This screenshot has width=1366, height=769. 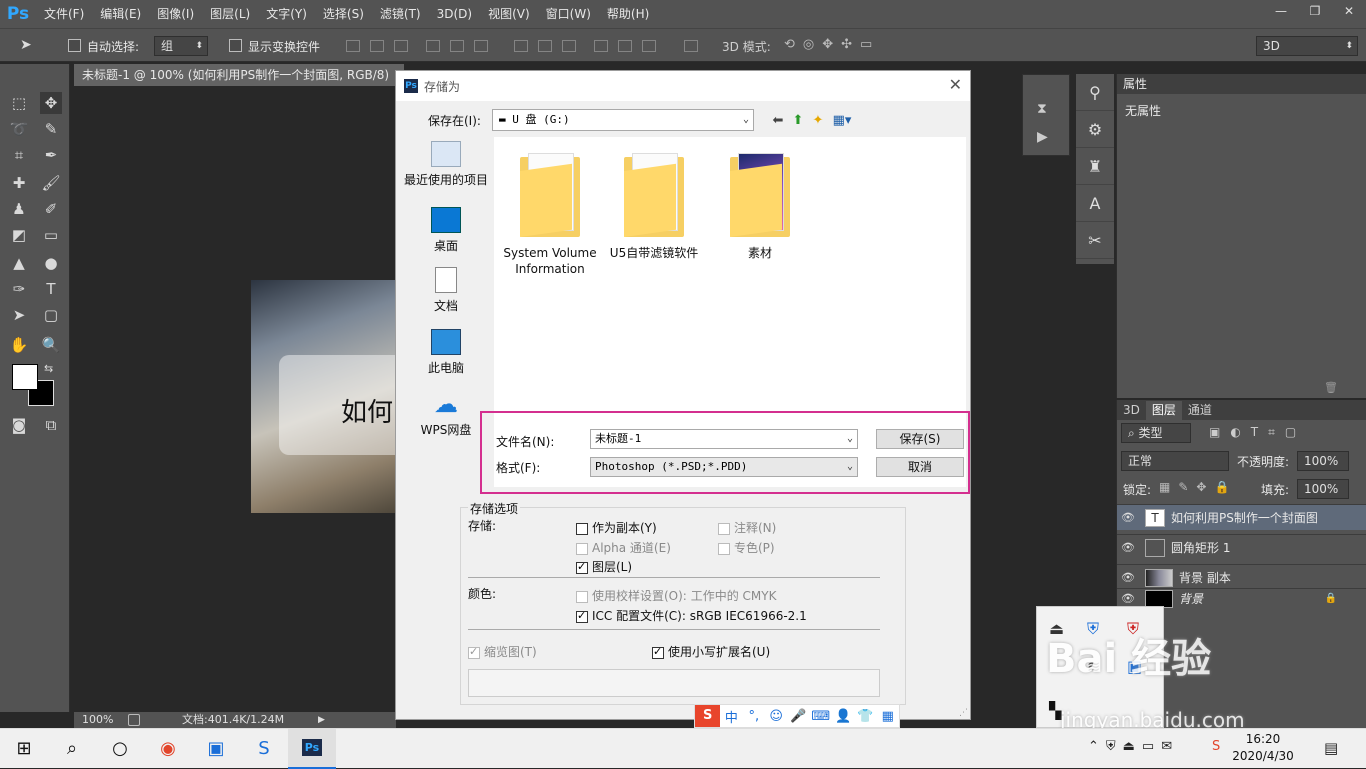 I want to click on sogou-tray-icon: S, so click(x=1216, y=746).